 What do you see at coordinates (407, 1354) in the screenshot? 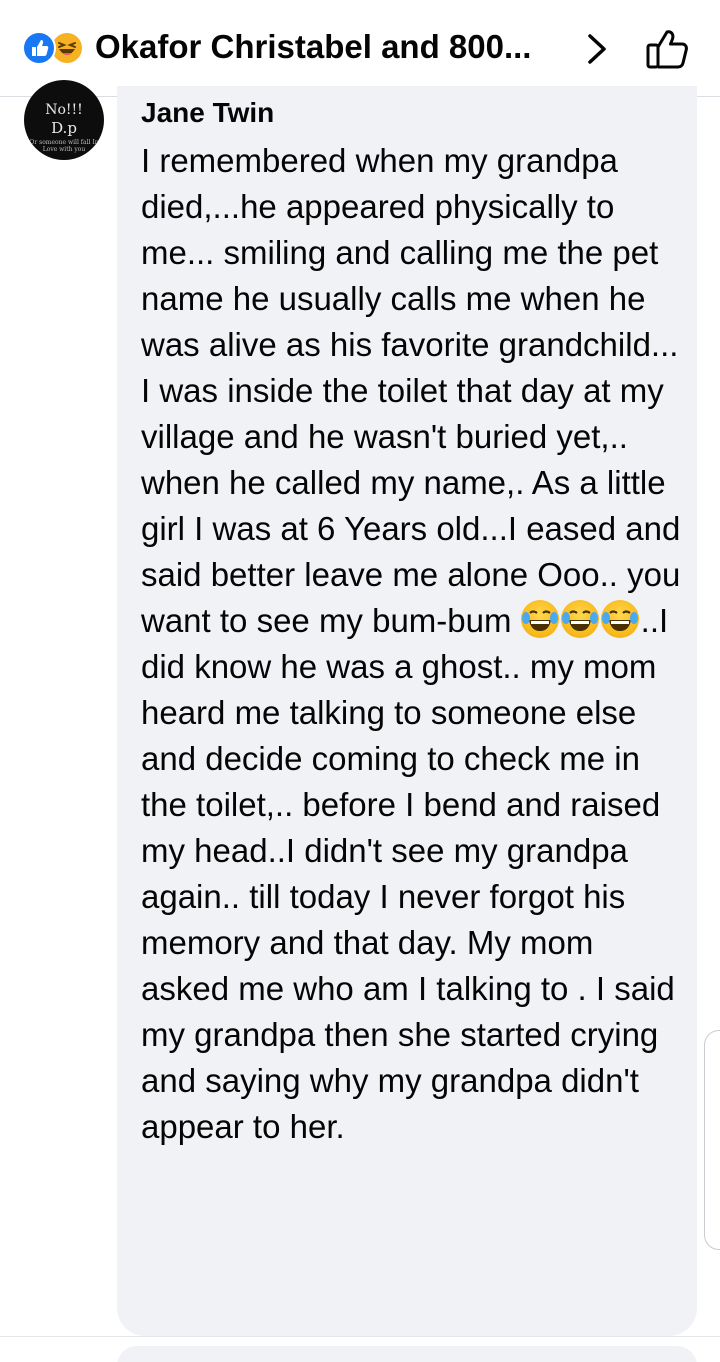
I see `next-comment-bubble` at bounding box center [407, 1354].